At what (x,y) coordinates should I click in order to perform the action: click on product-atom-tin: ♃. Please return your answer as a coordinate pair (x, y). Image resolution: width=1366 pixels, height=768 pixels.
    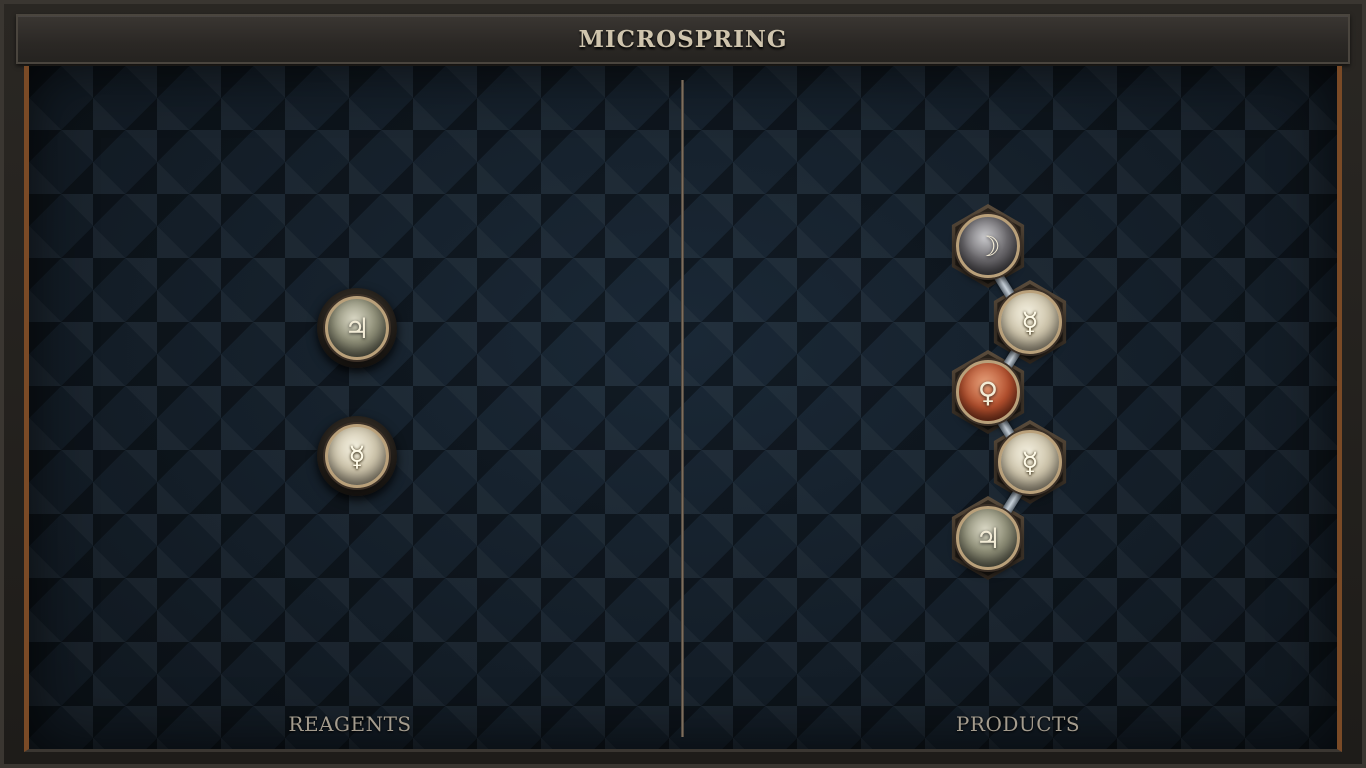
    Looking at the image, I should click on (988, 538).